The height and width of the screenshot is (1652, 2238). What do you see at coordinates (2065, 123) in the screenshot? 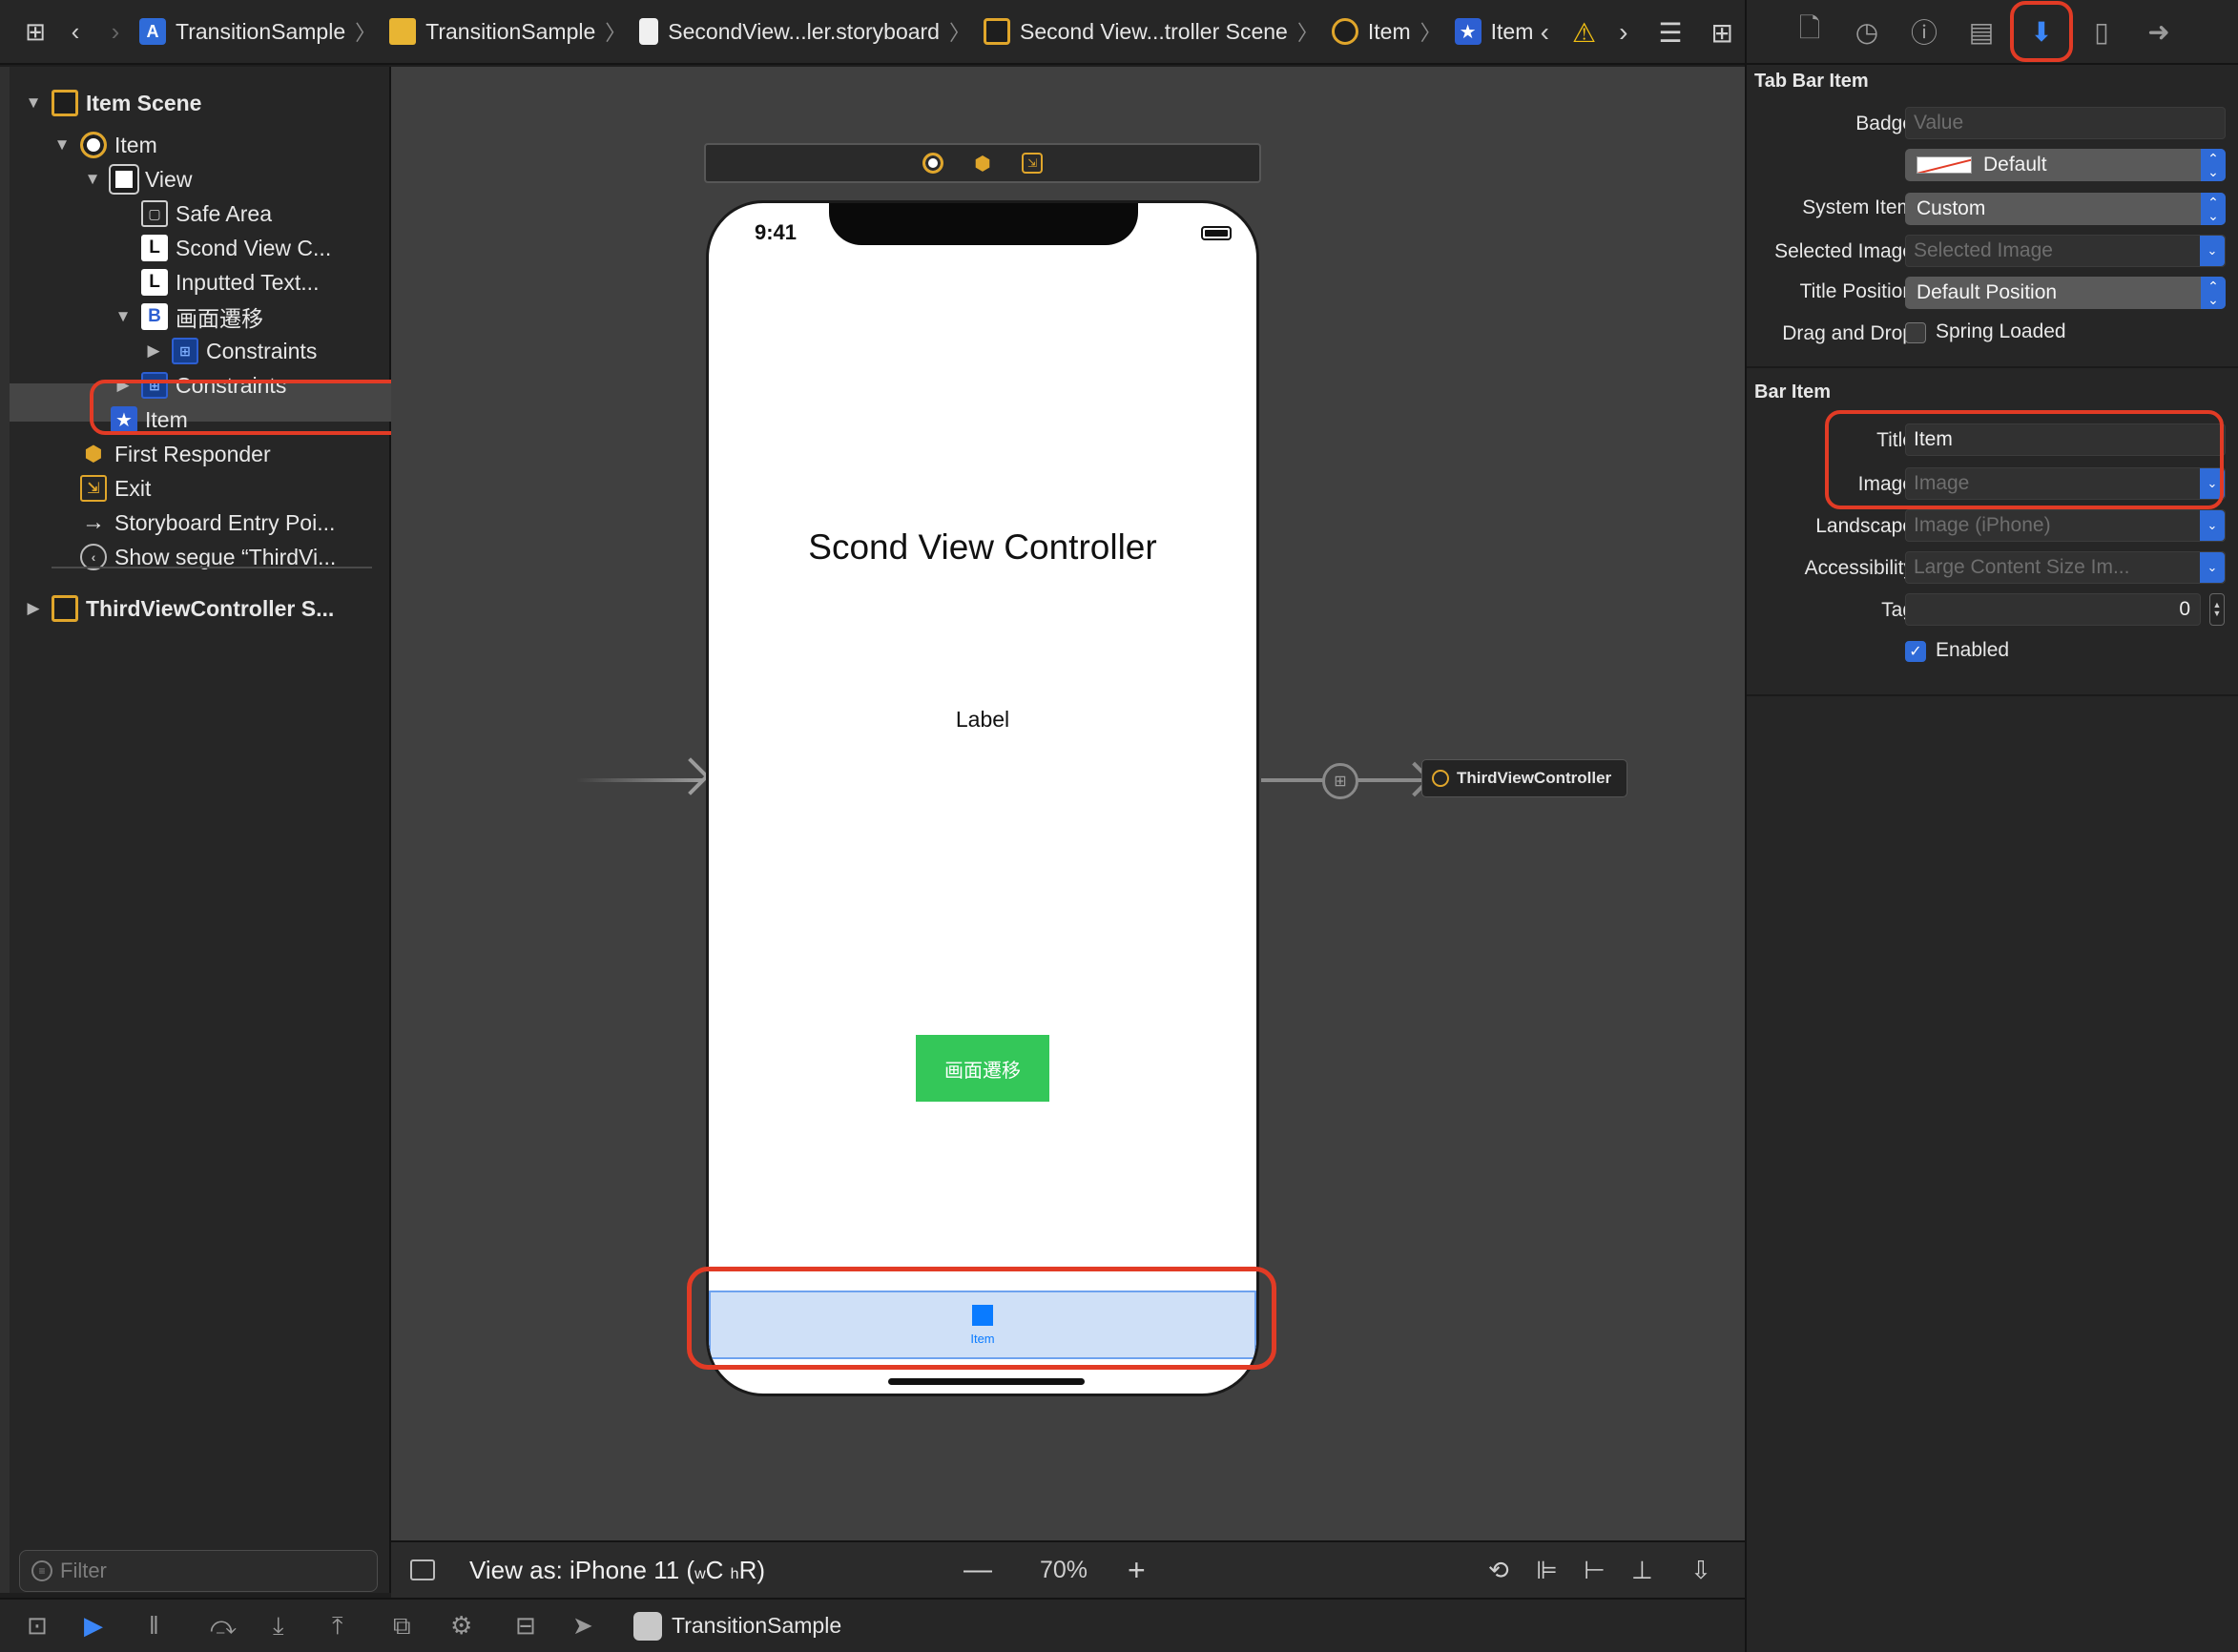
I see `badge-field: Value` at bounding box center [2065, 123].